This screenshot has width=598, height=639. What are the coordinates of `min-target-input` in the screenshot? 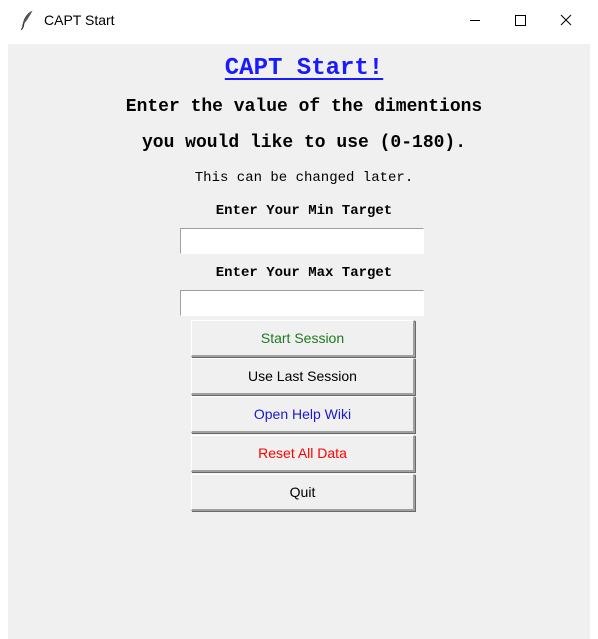 It's located at (302, 241).